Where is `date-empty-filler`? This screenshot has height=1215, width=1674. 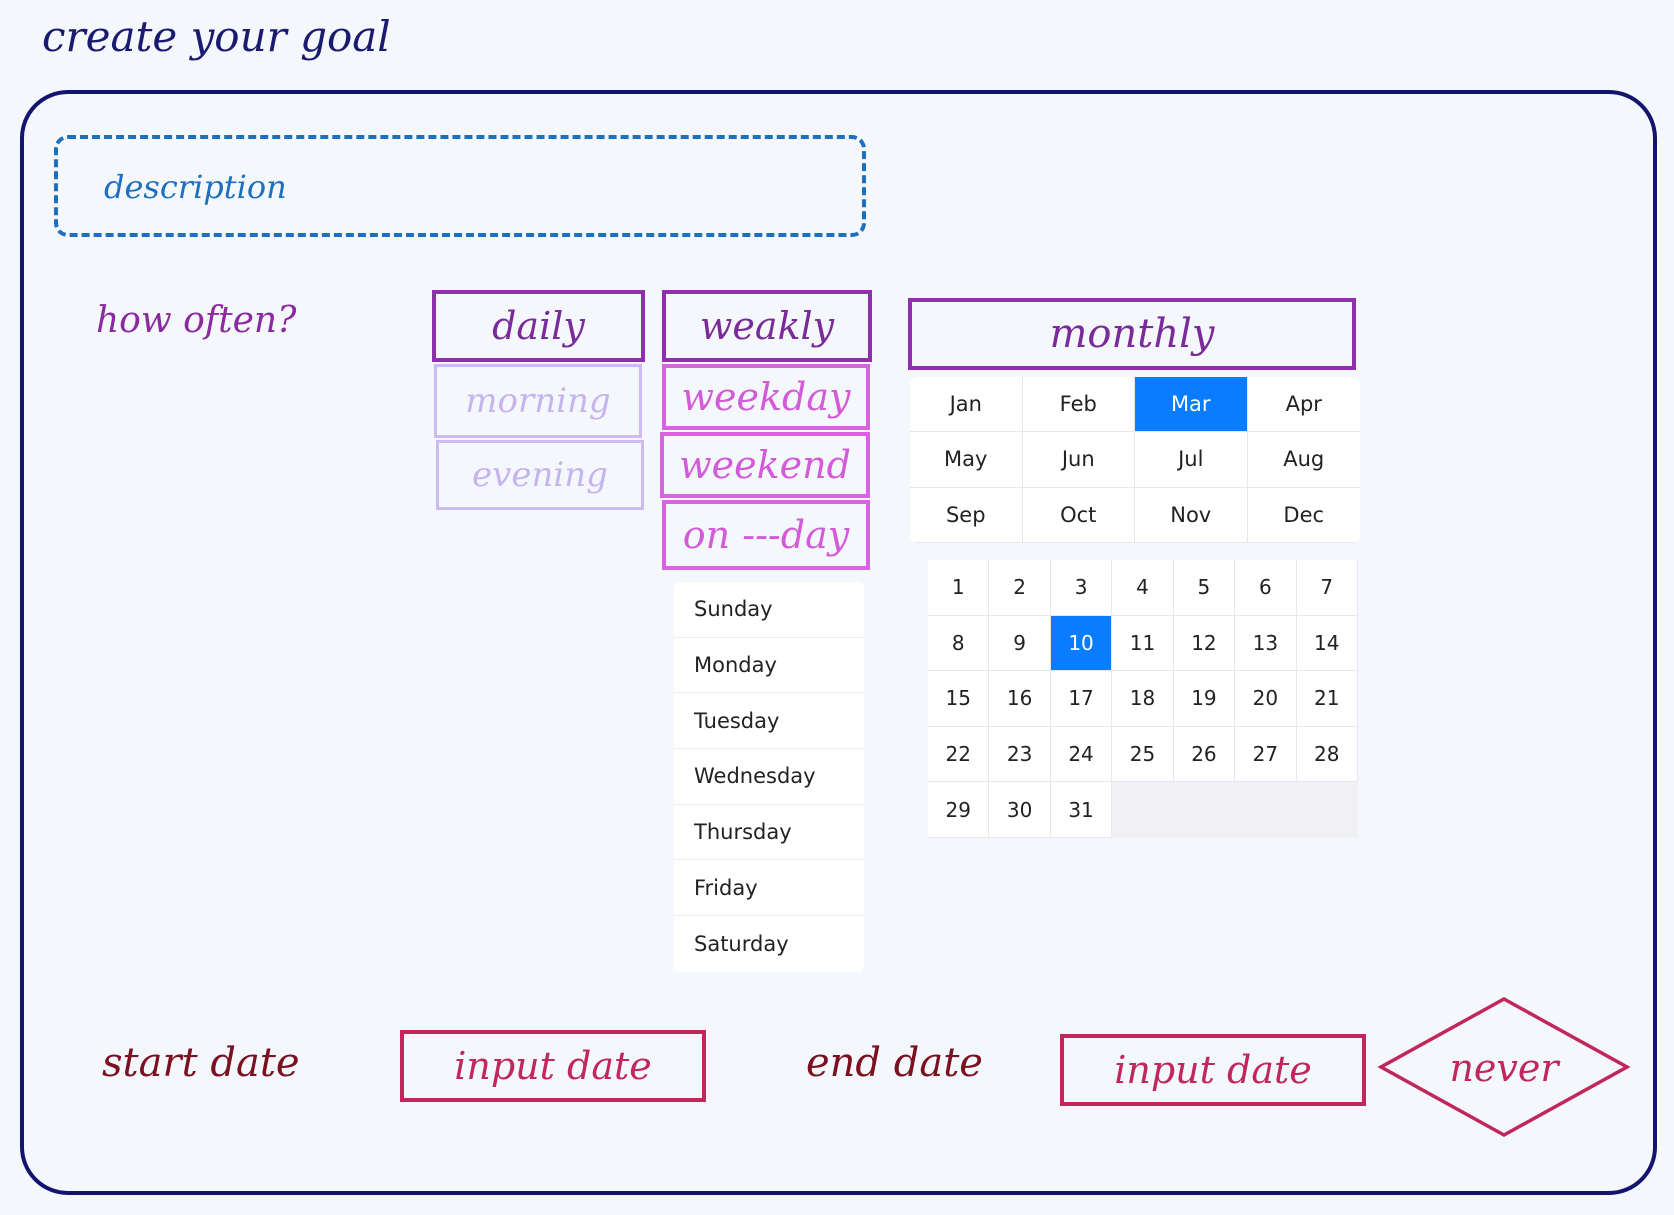 date-empty-filler is located at coordinates (1235, 810).